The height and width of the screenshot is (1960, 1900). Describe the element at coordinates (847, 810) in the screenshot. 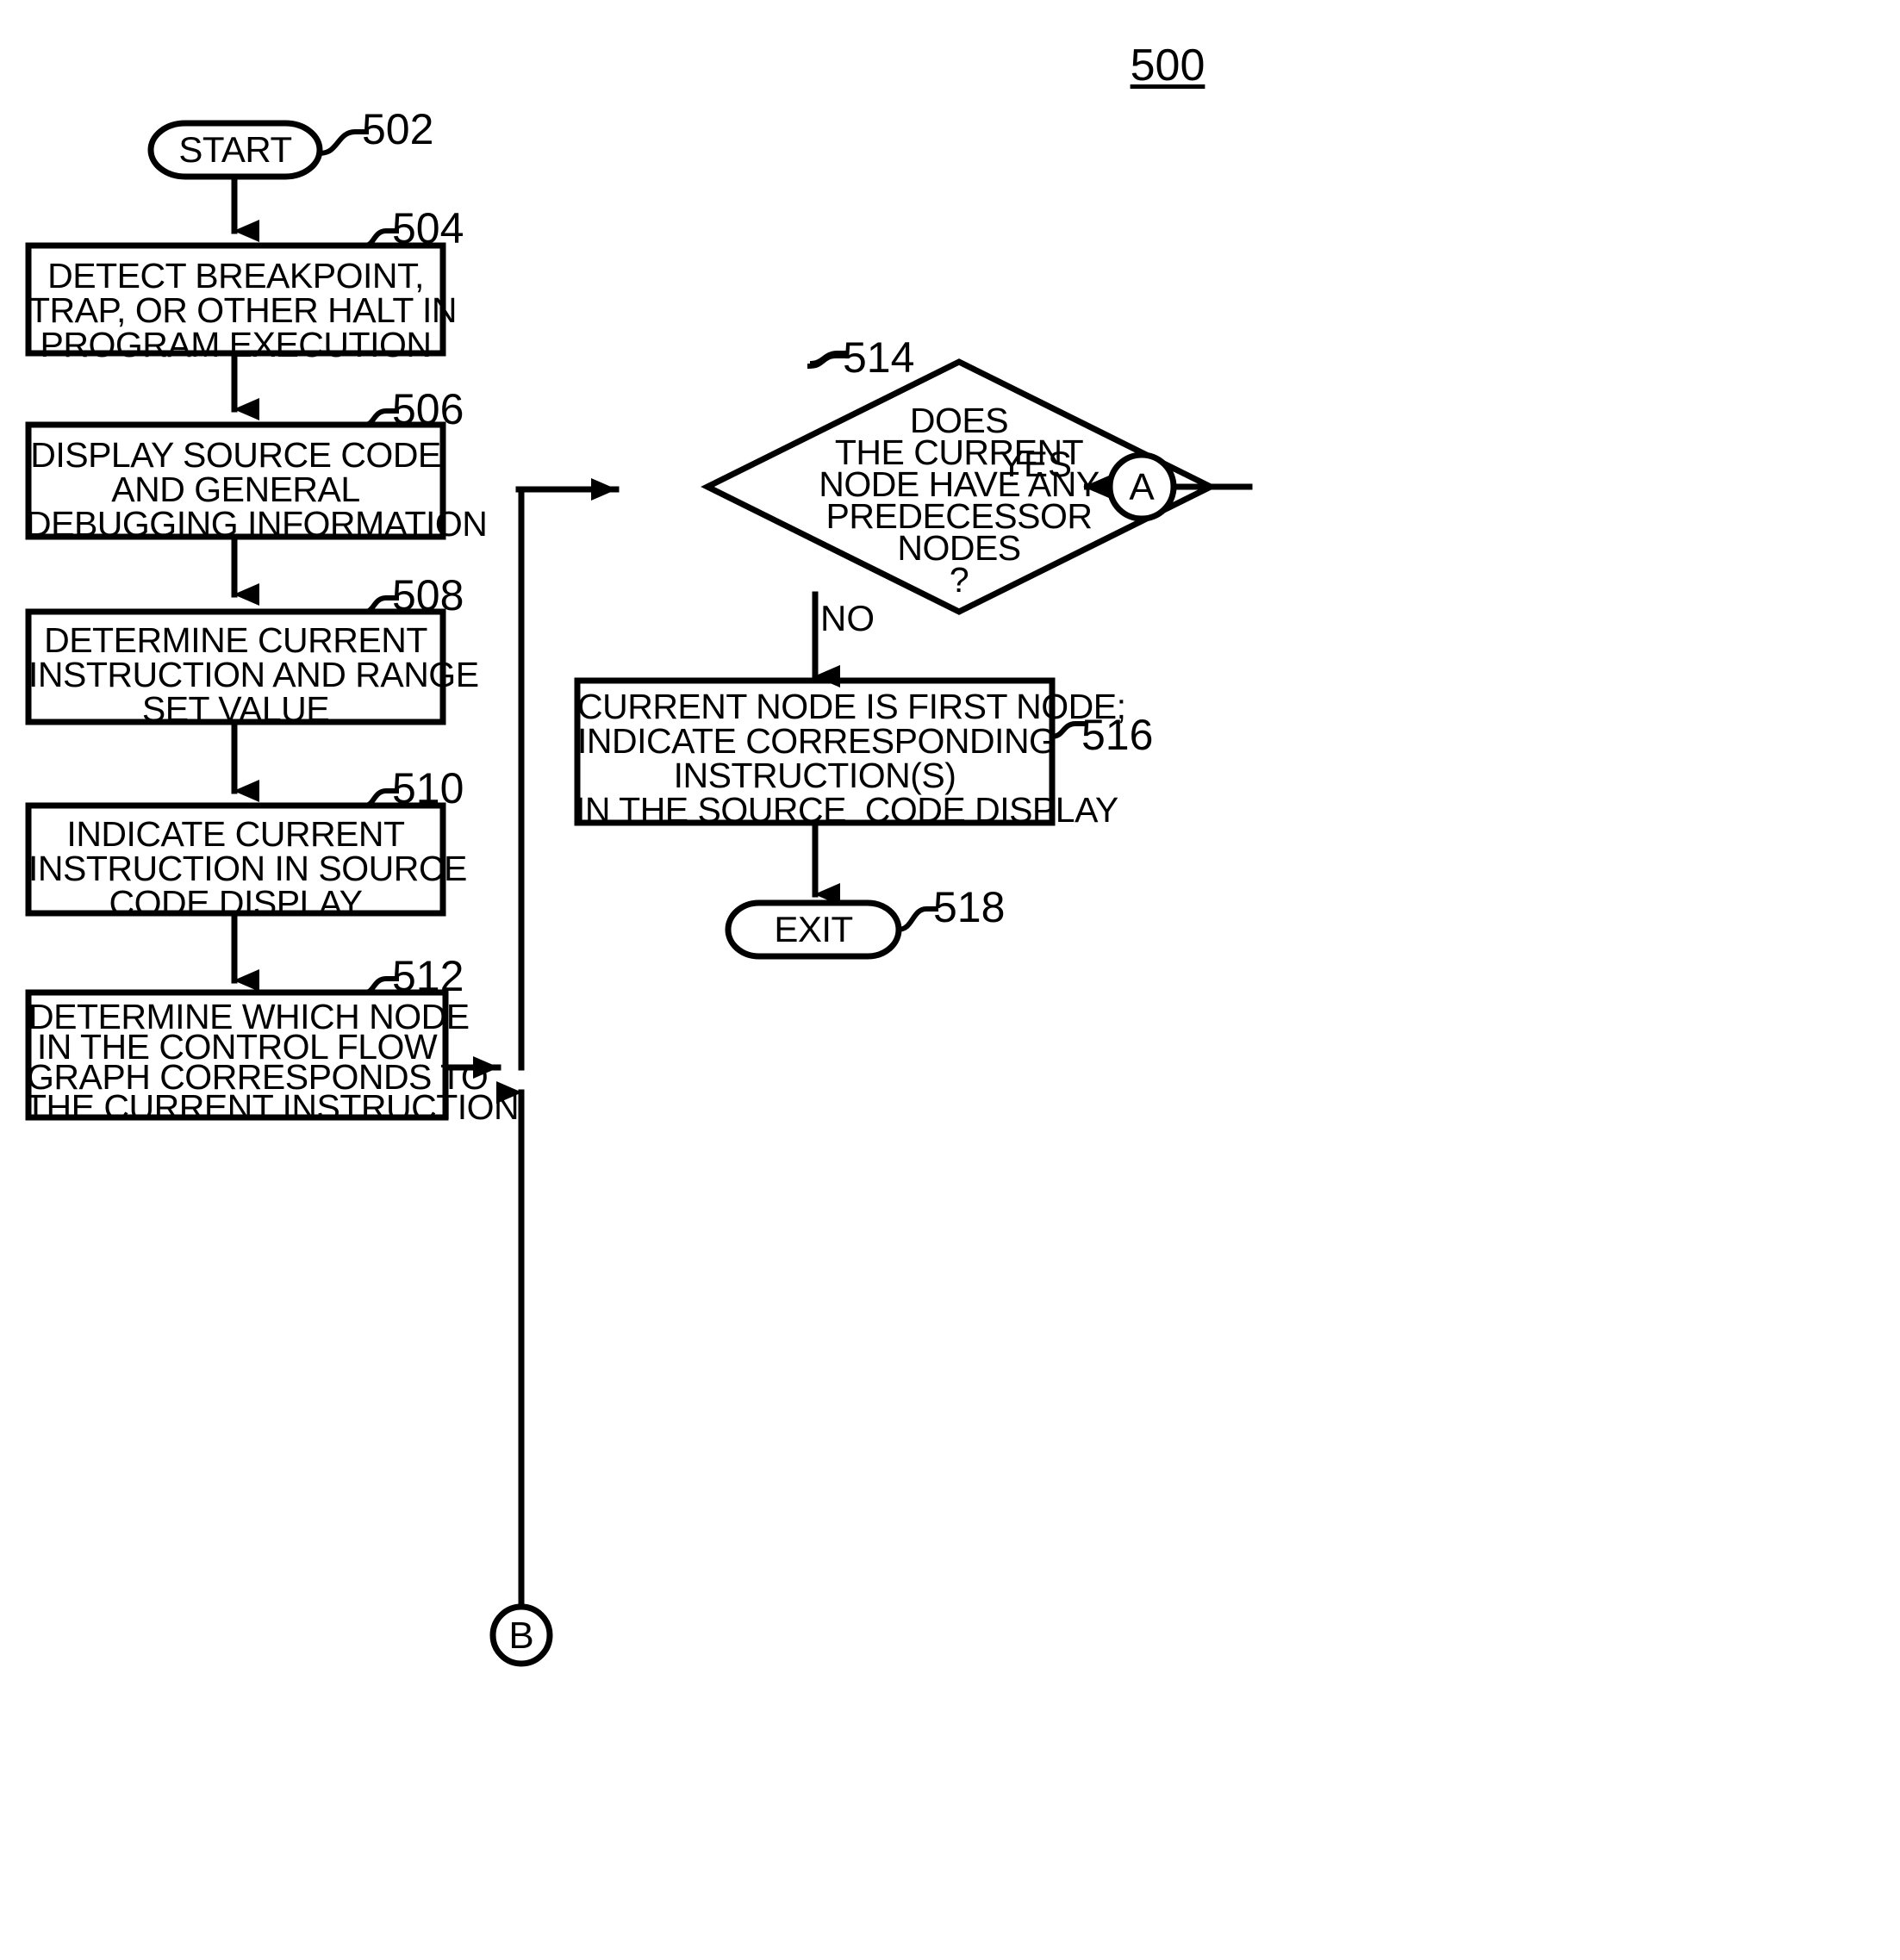

I see `process-box-516-line-4: IN THE SOURCE CODE DISPLAY` at that location.